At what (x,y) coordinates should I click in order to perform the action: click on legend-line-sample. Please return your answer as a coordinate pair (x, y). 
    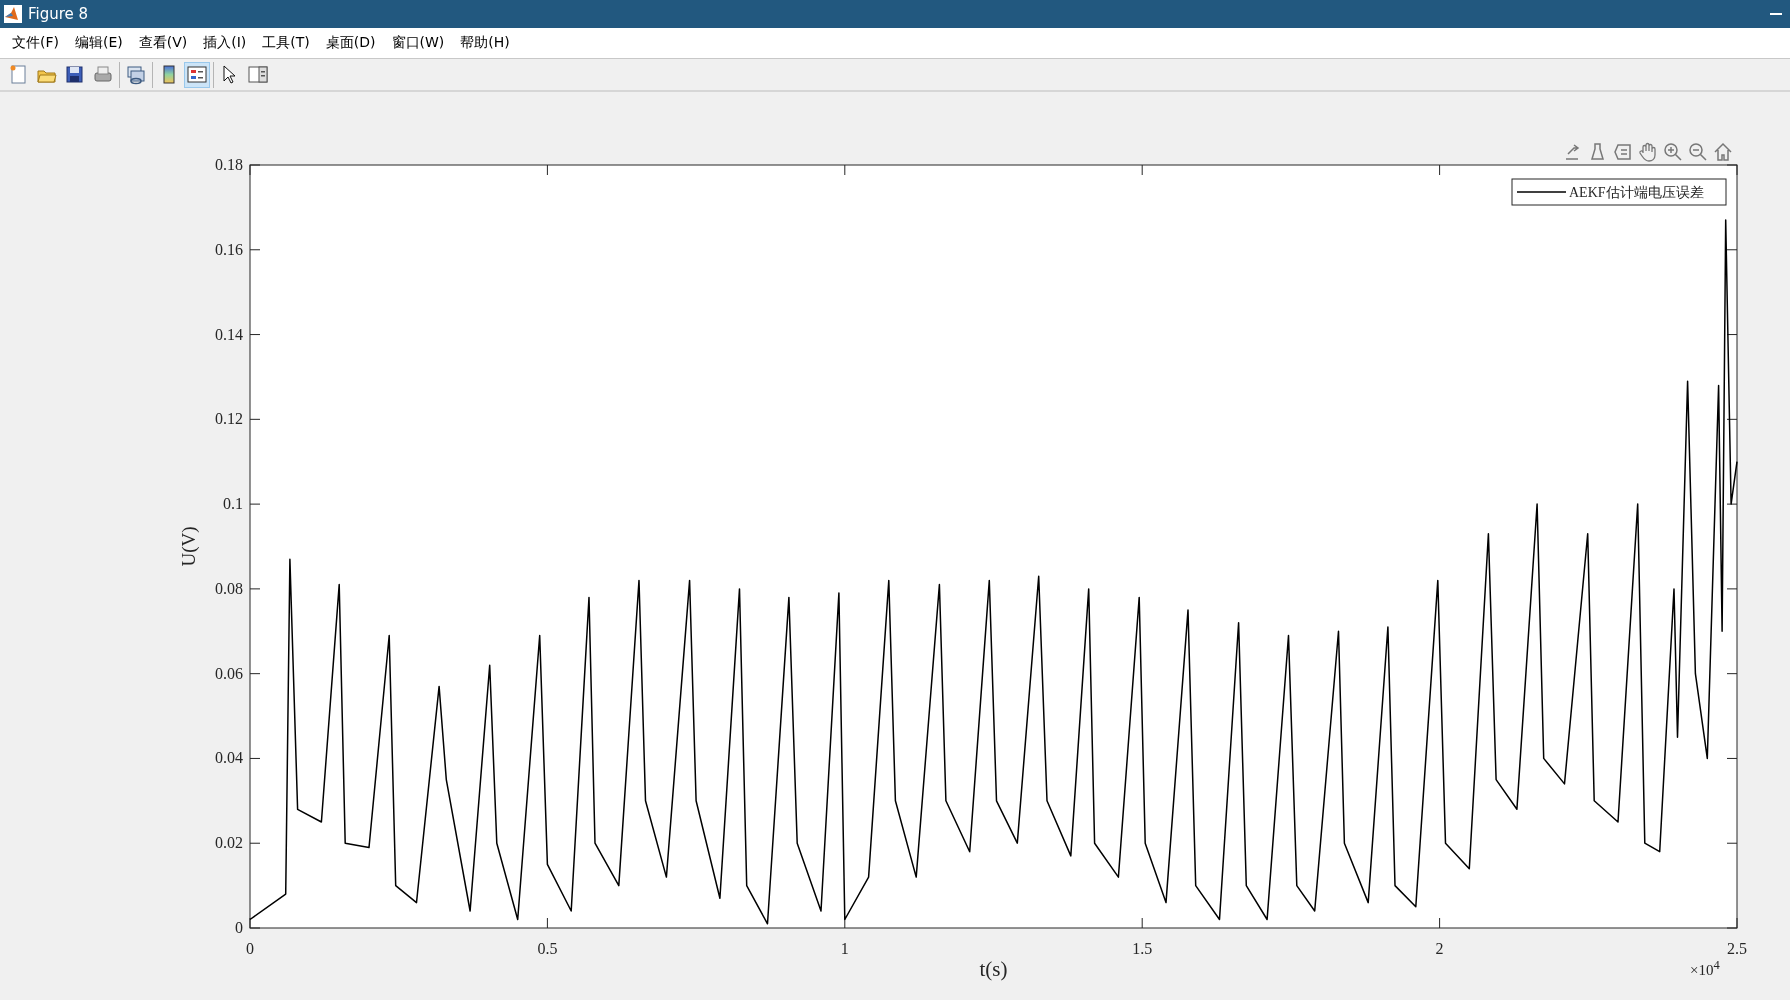
    Looking at the image, I should click on (1541, 192).